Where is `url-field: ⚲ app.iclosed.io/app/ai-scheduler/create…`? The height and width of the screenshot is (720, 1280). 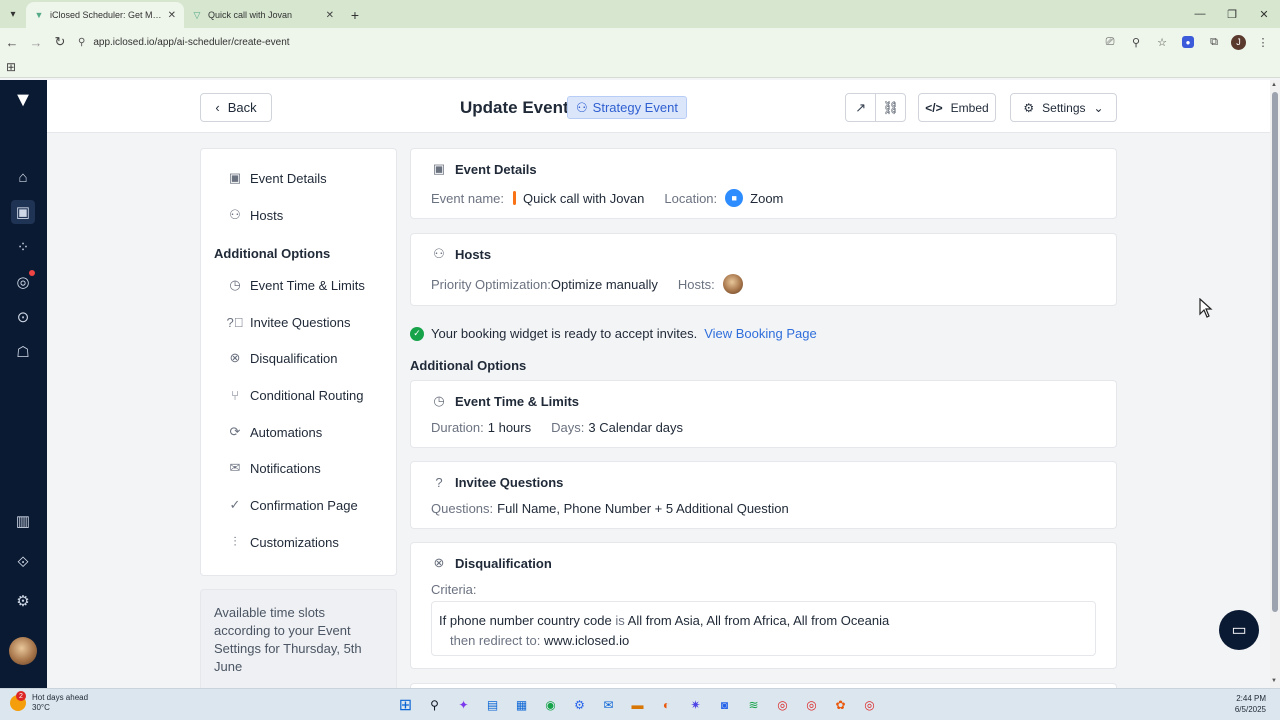
url-field: ⚲ app.iclosed.io/app/ai-scheduler/create… is located at coordinates (618, 42).